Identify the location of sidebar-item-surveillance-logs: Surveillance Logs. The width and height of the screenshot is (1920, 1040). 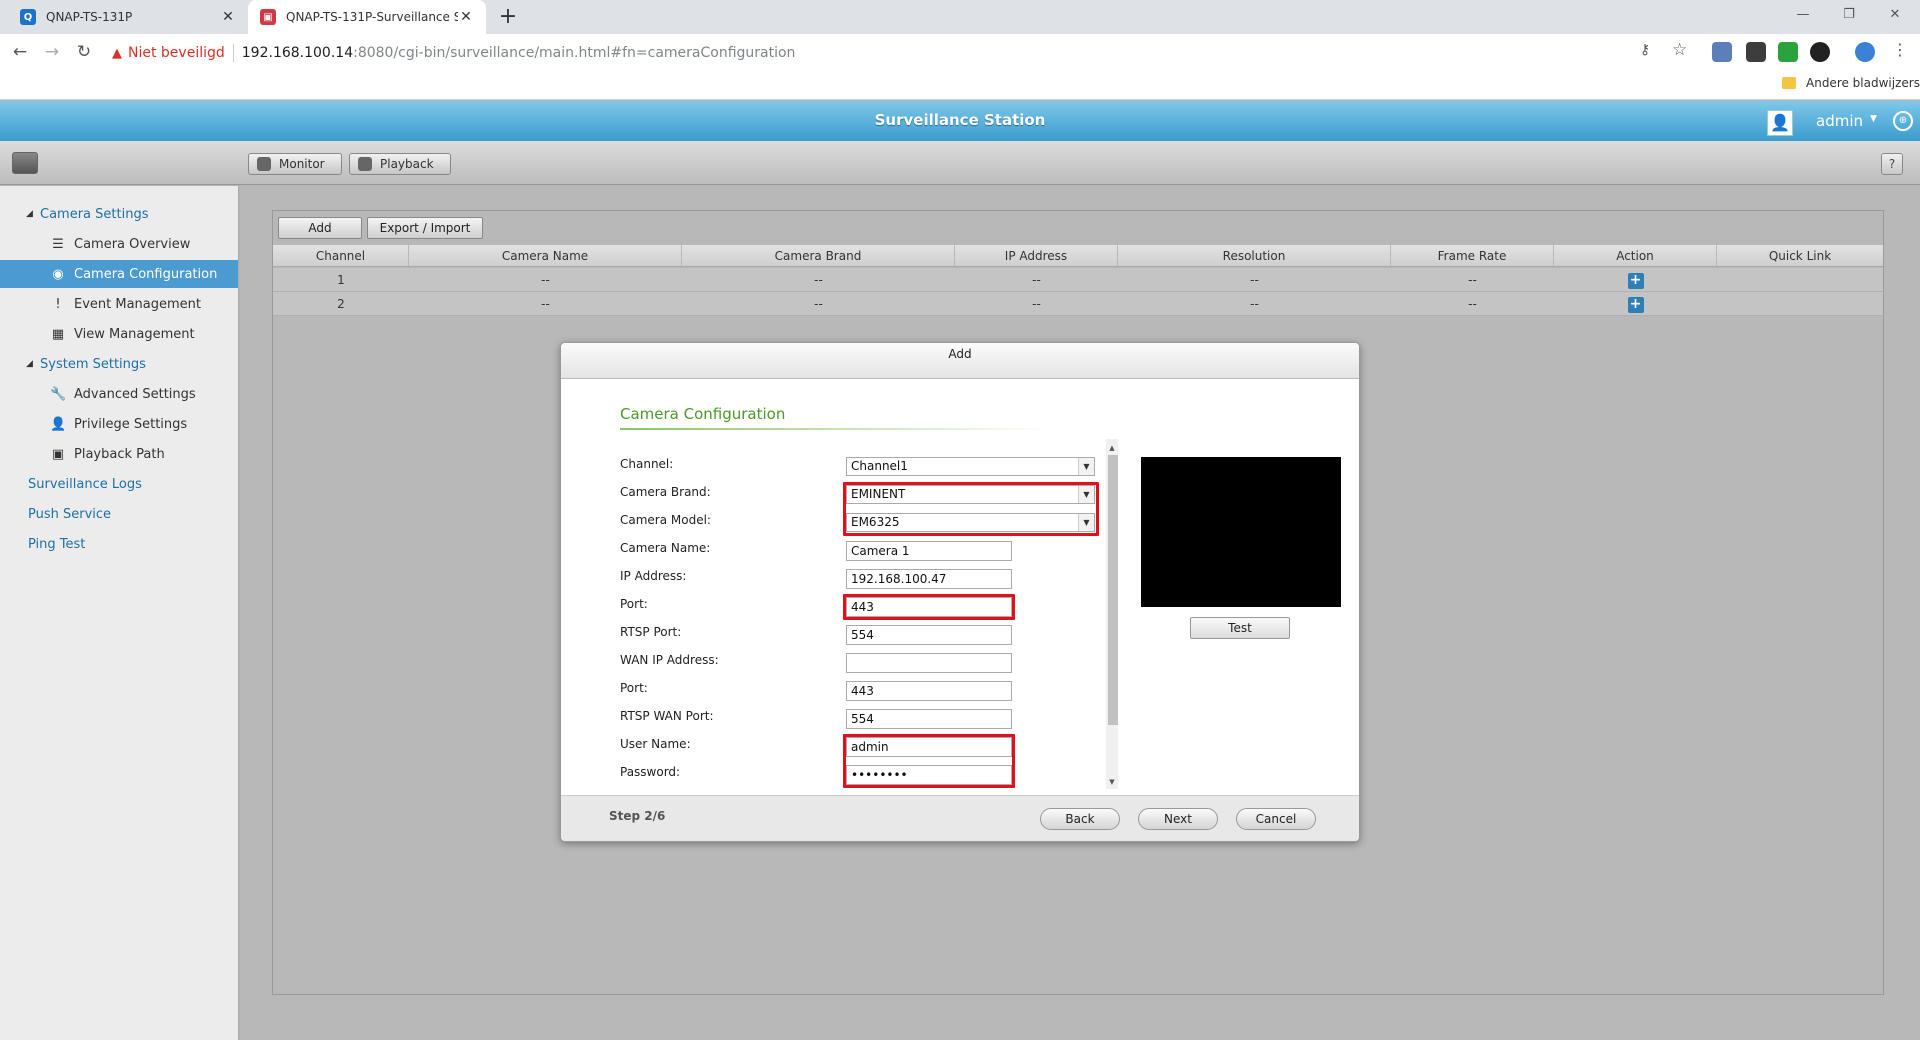
(119, 484).